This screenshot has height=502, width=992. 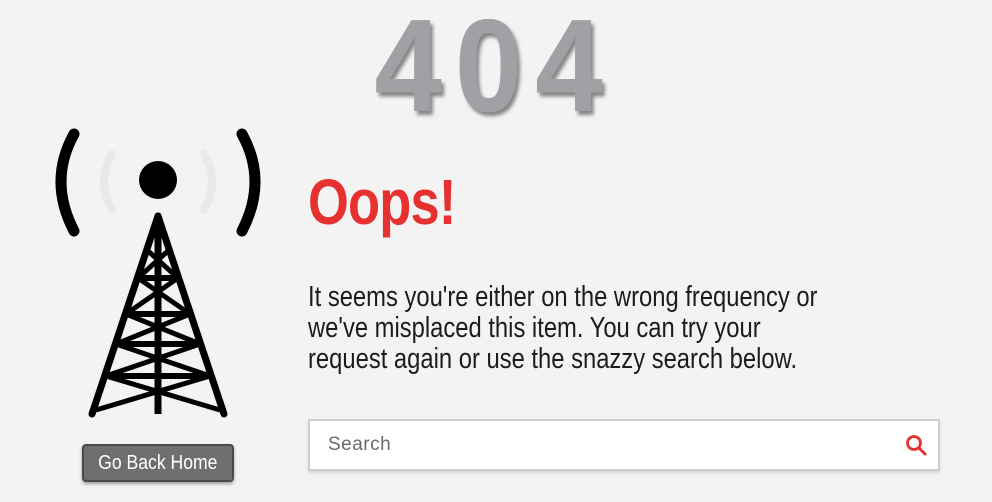 I want to click on go-back-home-label: Go Back Home, so click(x=158, y=463).